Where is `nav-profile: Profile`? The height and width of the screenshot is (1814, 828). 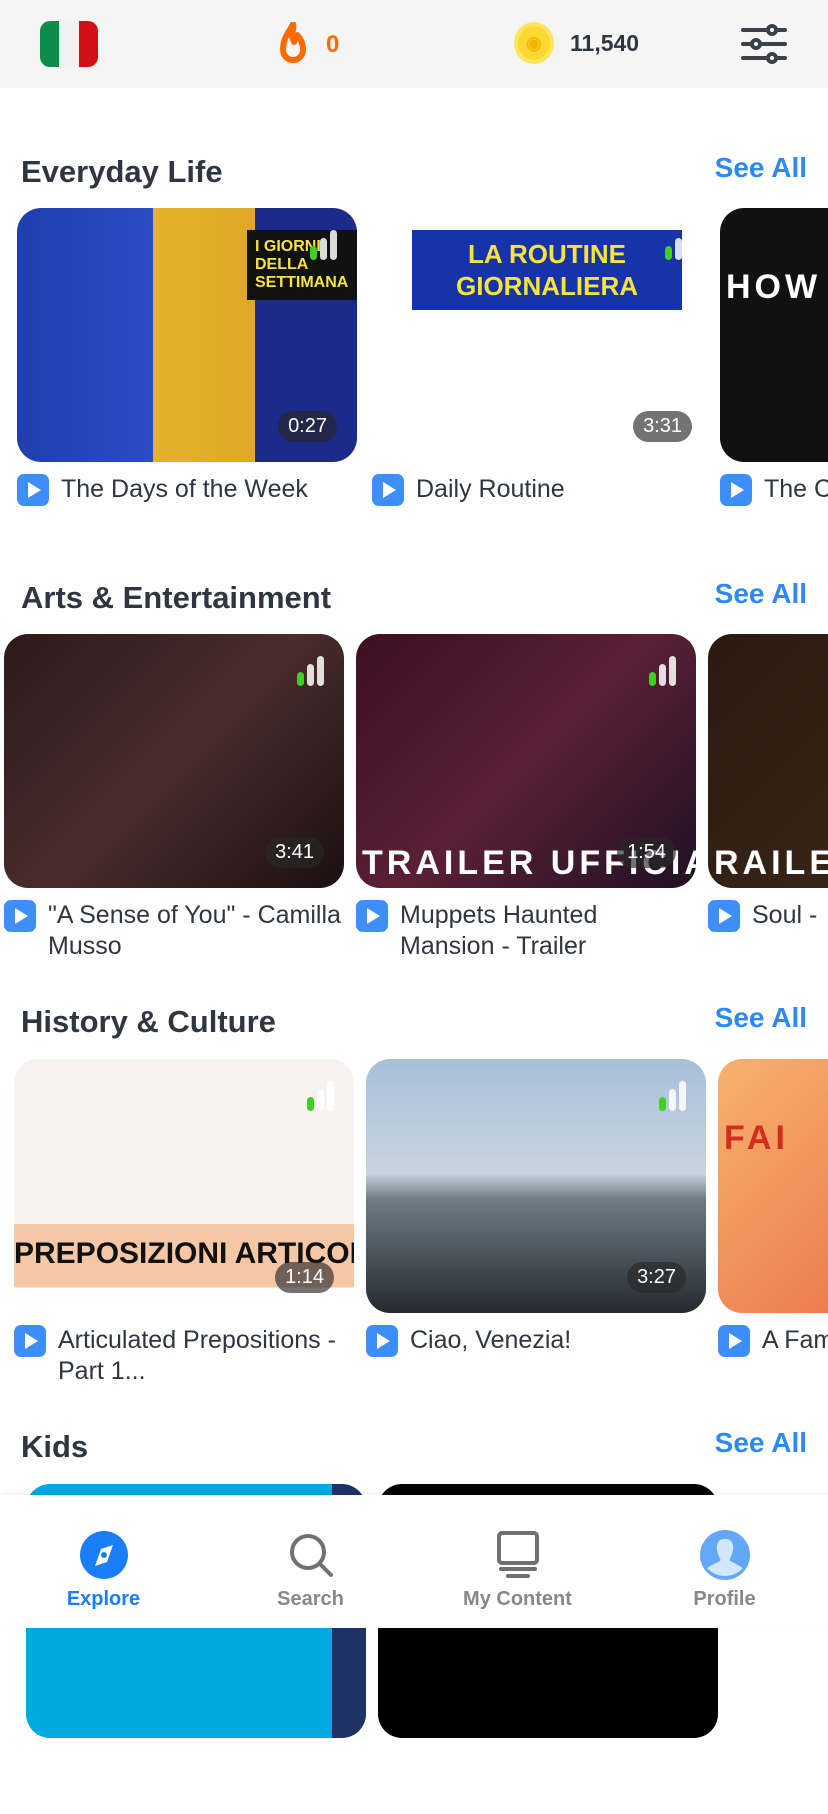 nav-profile: Profile is located at coordinates (724, 1561).